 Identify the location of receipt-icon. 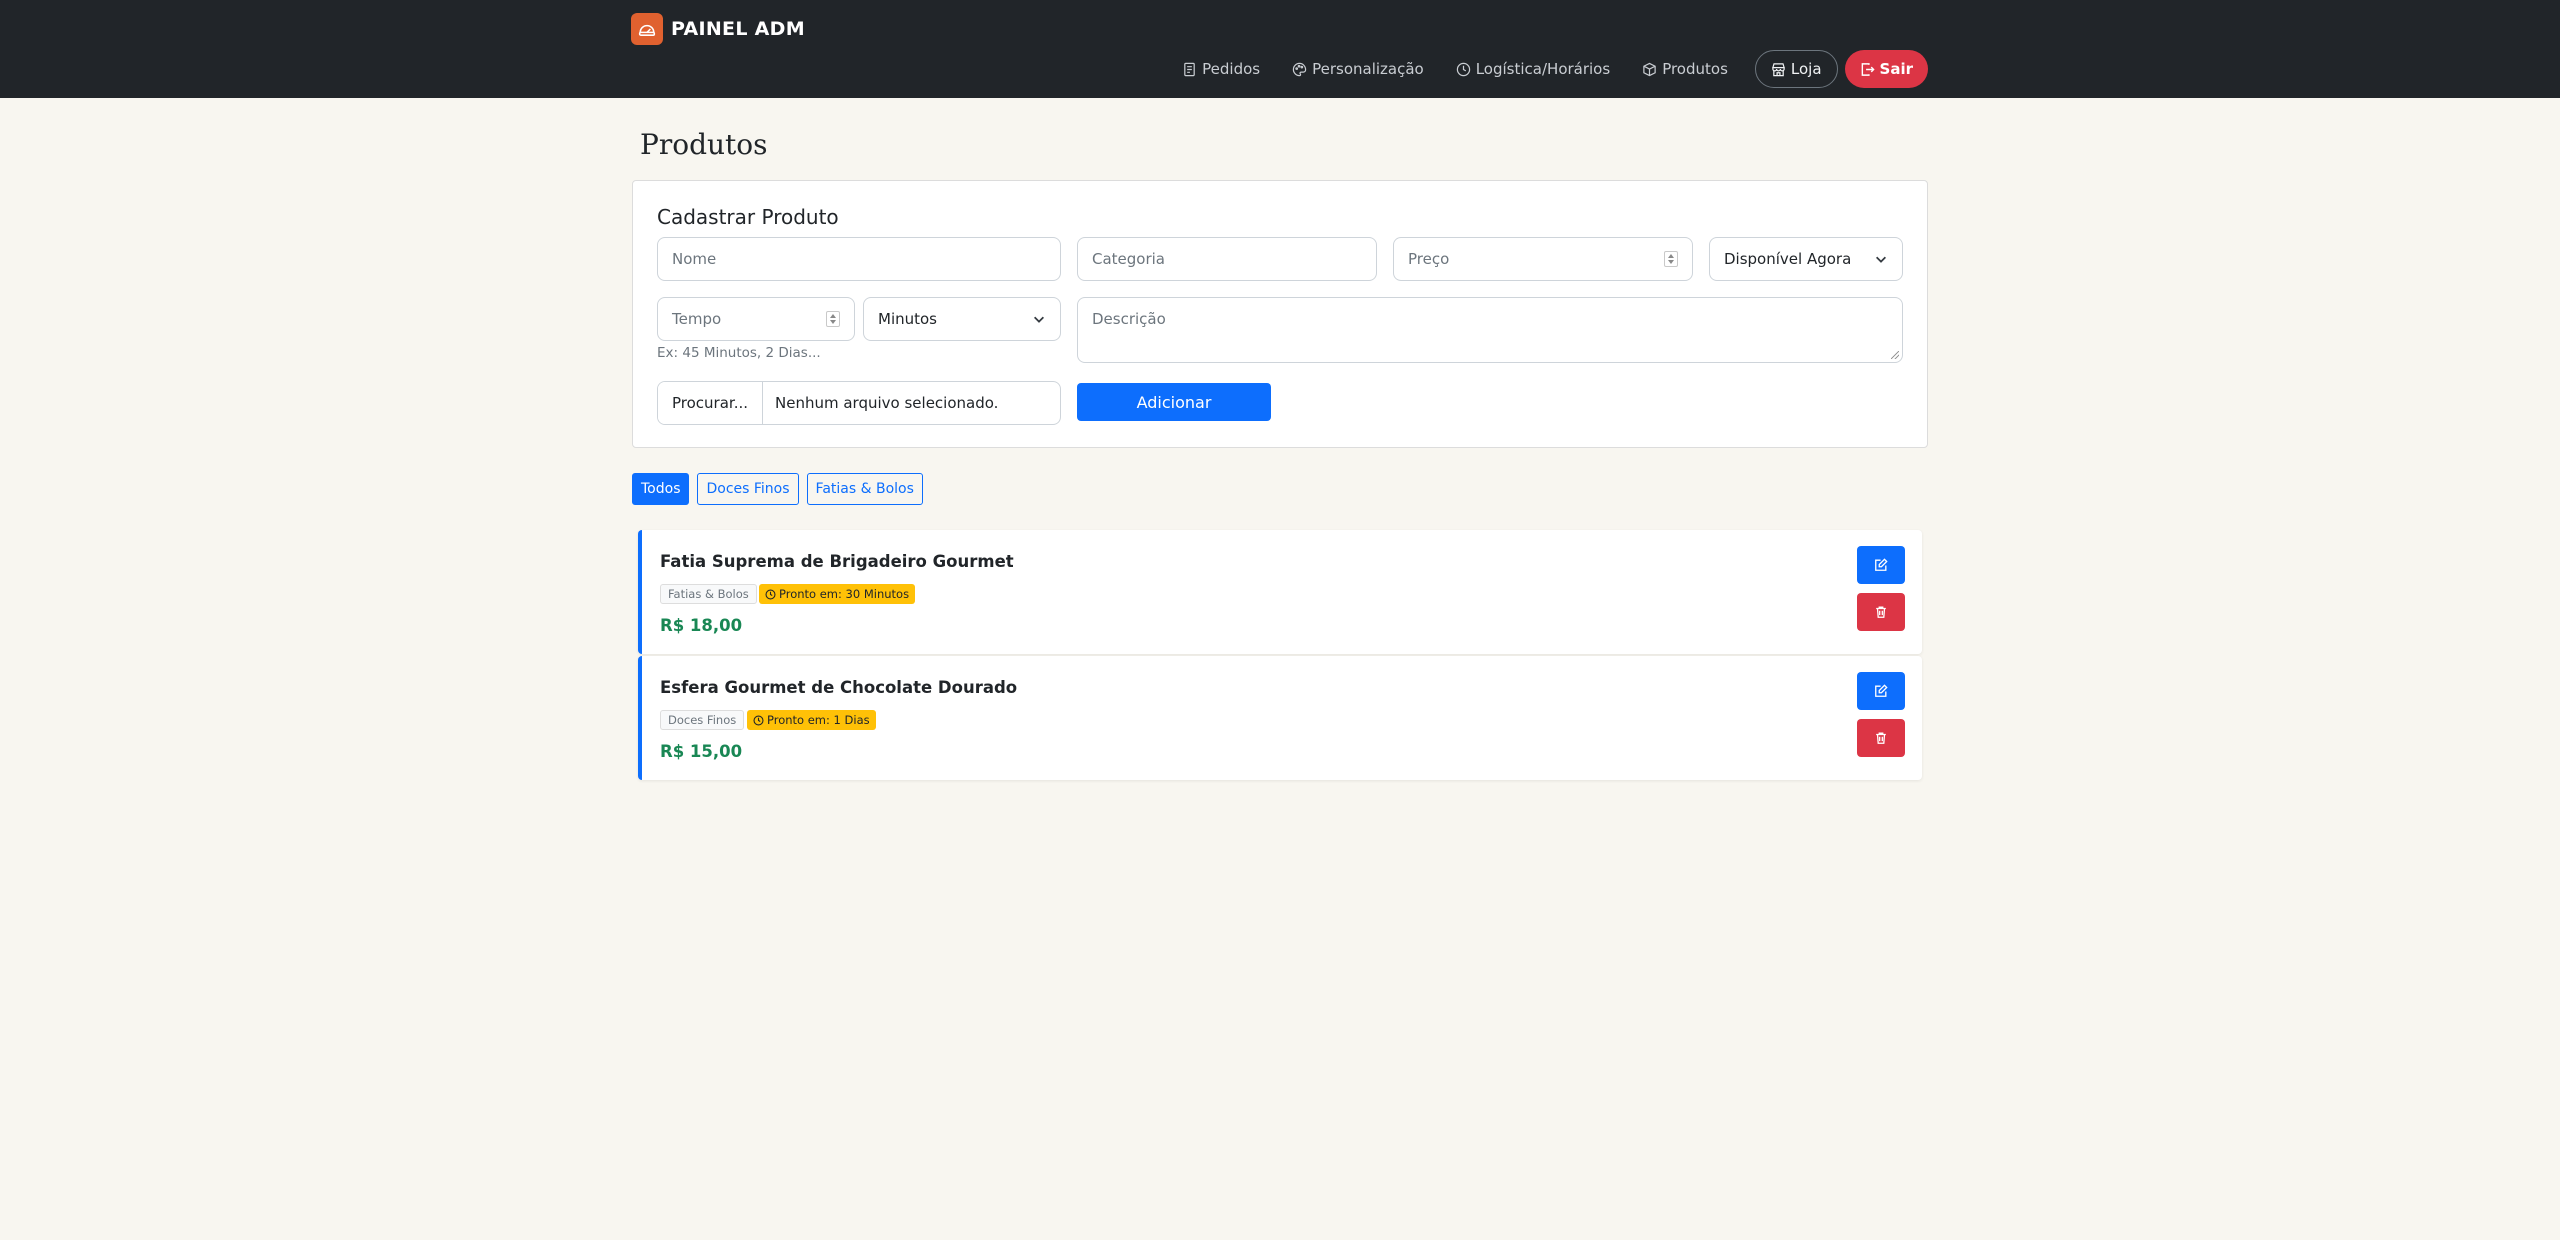
(1189, 69).